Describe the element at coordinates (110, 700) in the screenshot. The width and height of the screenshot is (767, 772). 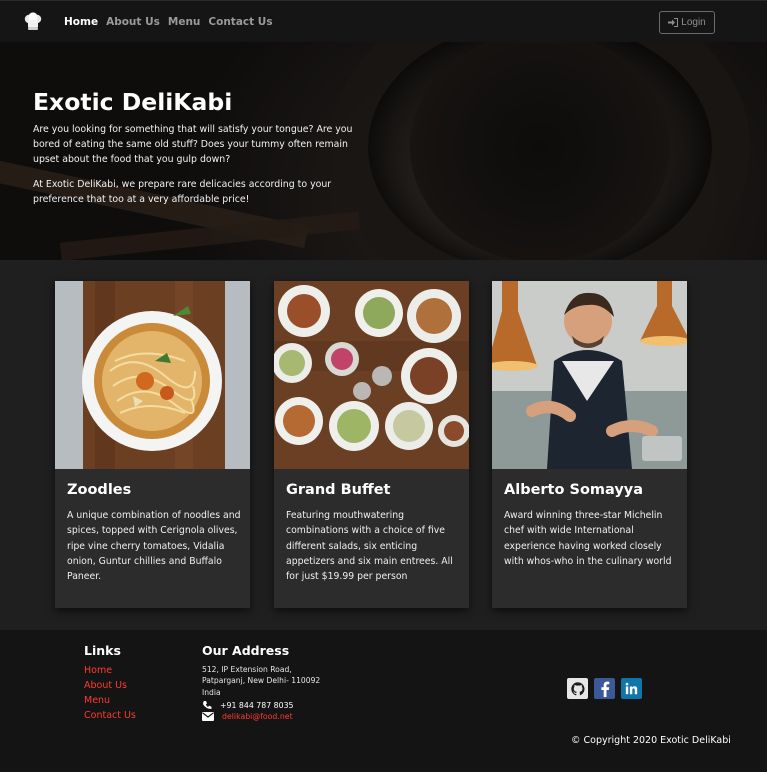
I see `footer-link-menu: Menu` at that location.